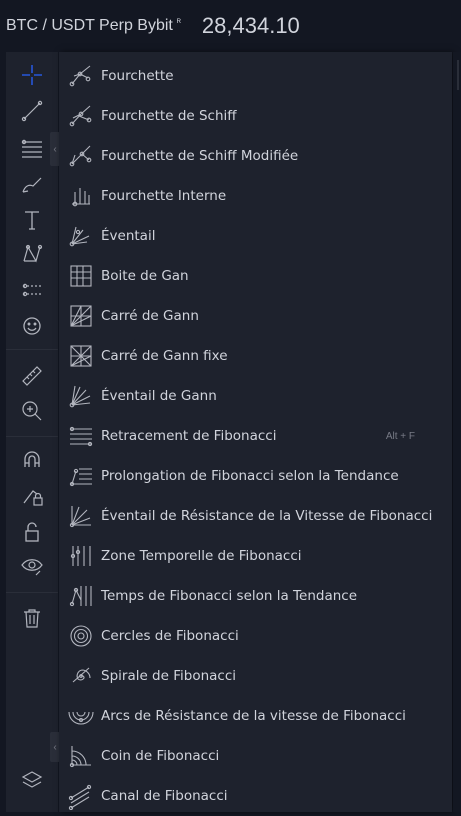  I want to click on menu-item-fourchette-interne: Fourchette Interne, so click(255, 196).